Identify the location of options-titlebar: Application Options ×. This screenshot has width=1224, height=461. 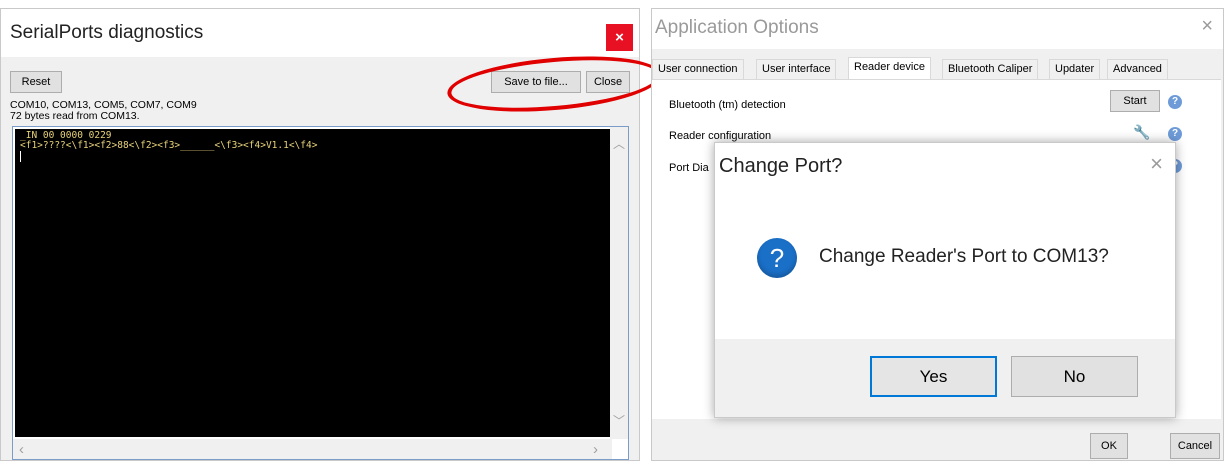
(937, 29).